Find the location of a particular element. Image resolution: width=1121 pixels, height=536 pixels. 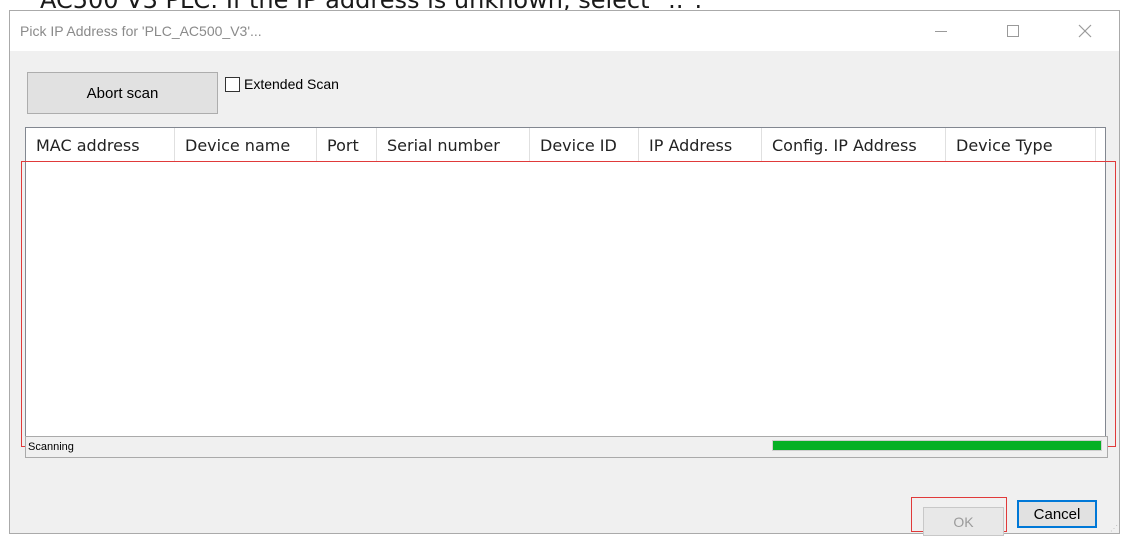

minimize-icon is located at coordinates (941, 31).